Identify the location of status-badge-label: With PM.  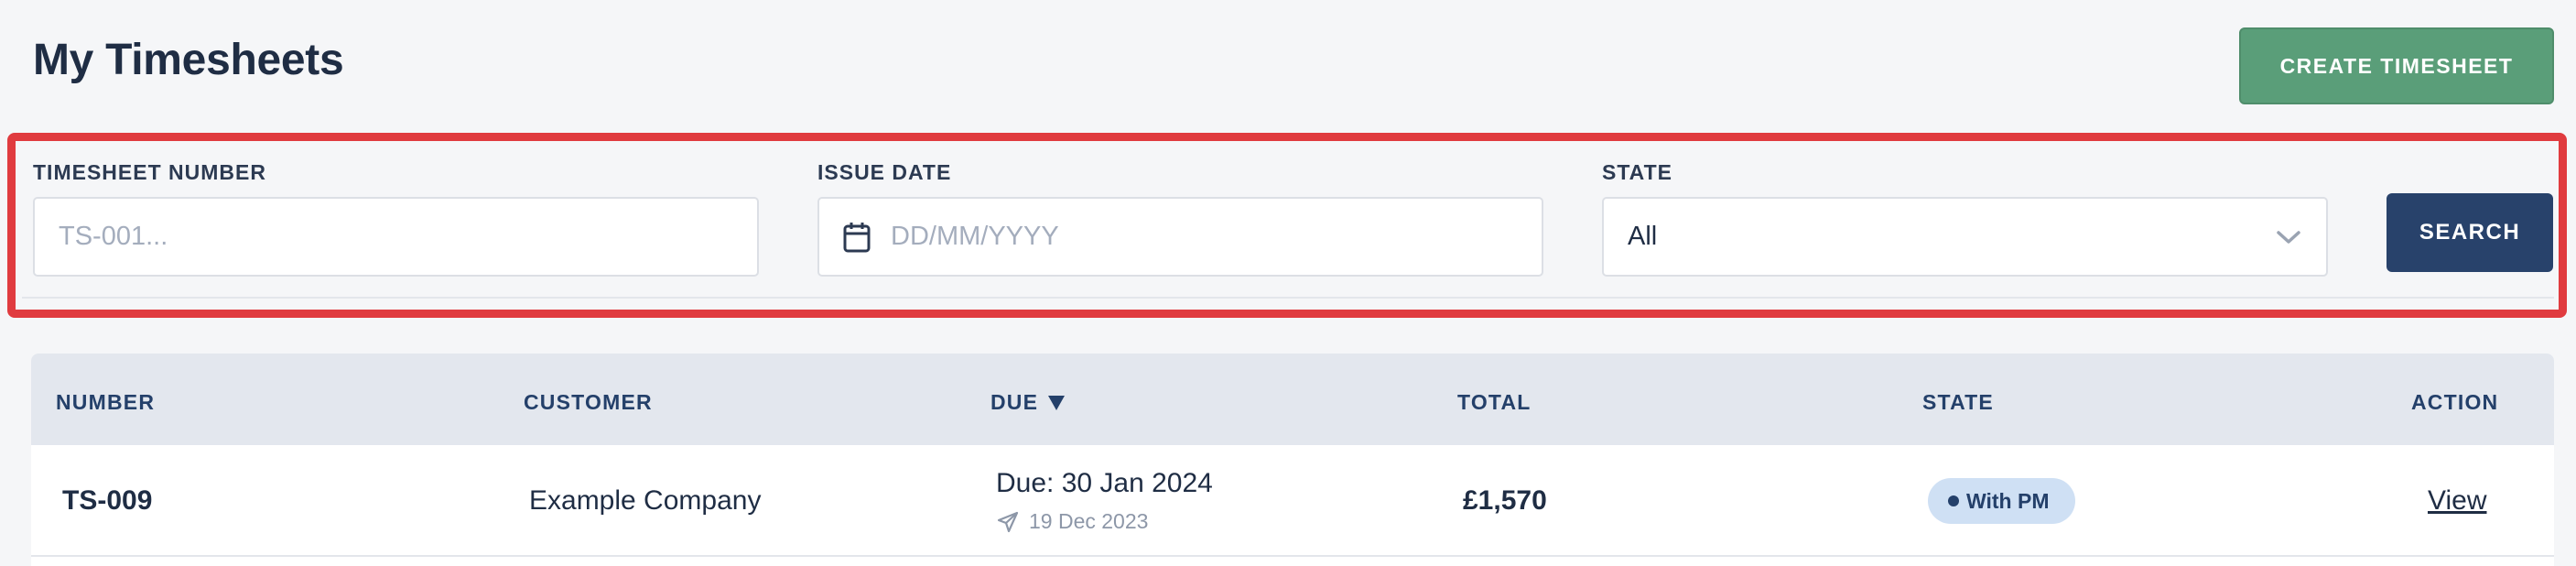
(2008, 500).